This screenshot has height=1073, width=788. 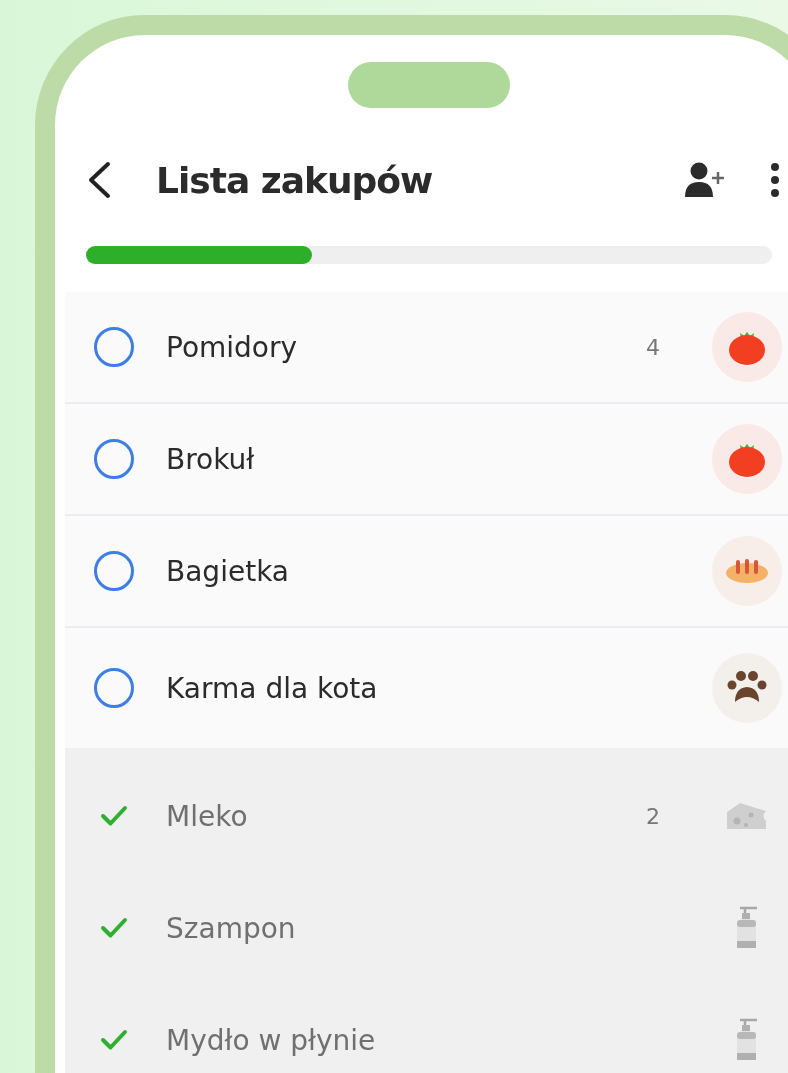 I want to click on list-item: Szampon, so click(x=426, y=928).